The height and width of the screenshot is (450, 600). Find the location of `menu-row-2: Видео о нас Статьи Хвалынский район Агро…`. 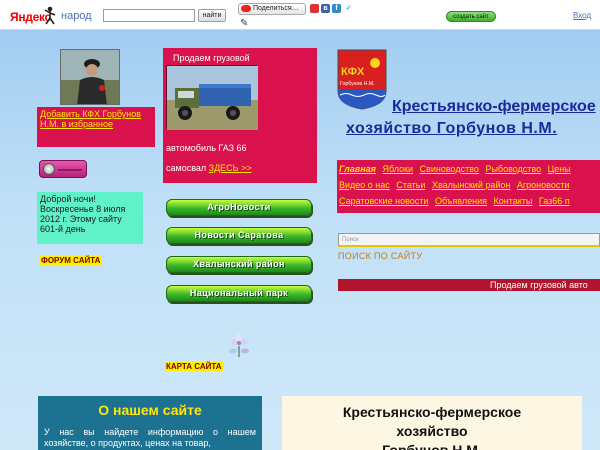

menu-row-2: Видео о нас Статьи Хвалынский район Агро… is located at coordinates (456, 185).